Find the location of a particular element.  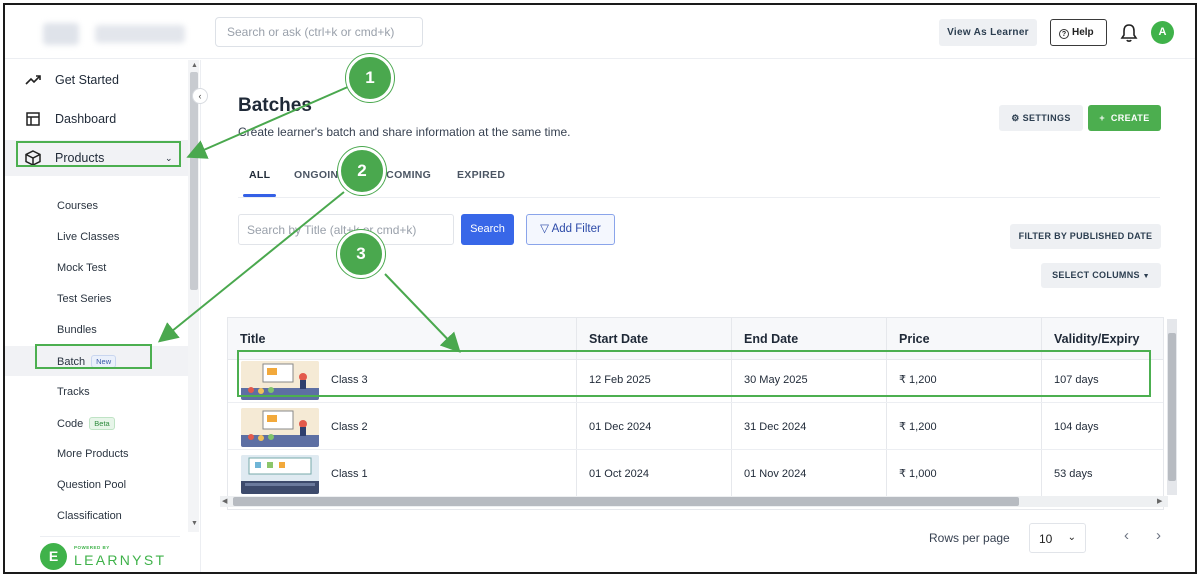

sidebar-sub-tracks: Tracks is located at coordinates (73, 392).